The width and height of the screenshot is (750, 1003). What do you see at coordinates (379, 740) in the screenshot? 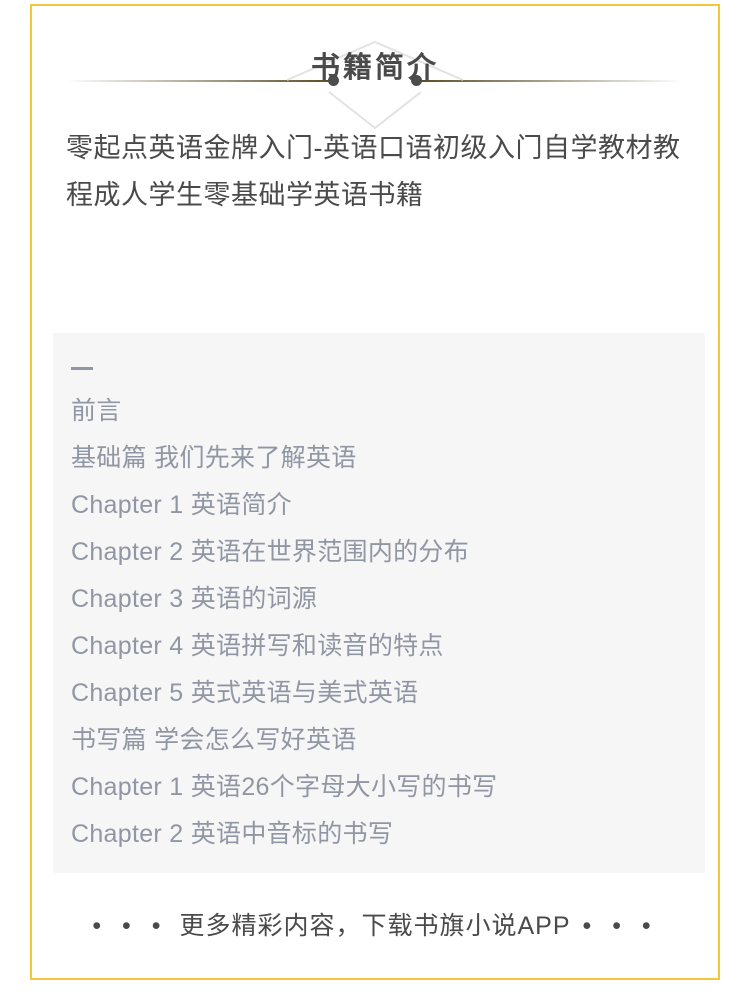
I see `list-item: 书写篇 学会怎么写好英语` at bounding box center [379, 740].